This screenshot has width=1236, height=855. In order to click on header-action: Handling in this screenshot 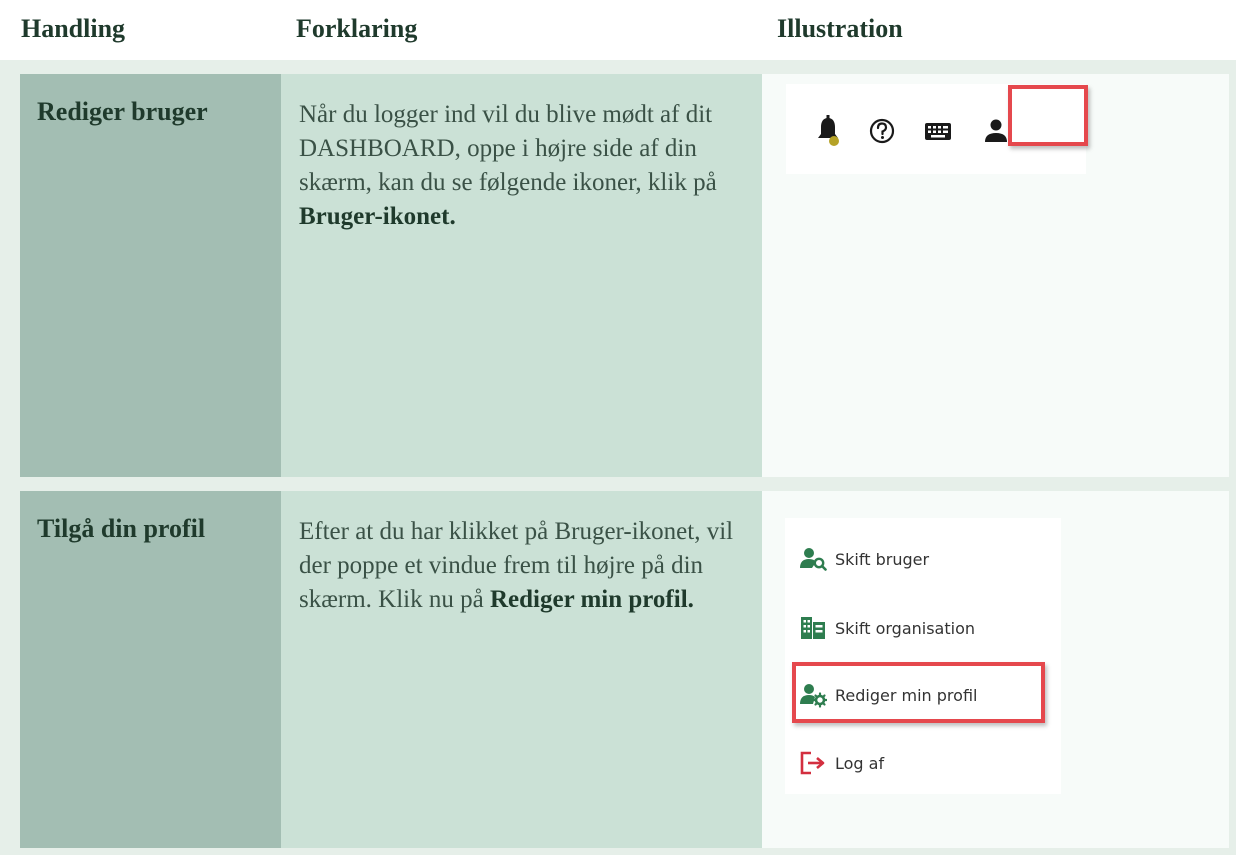, I will do `click(73, 28)`.